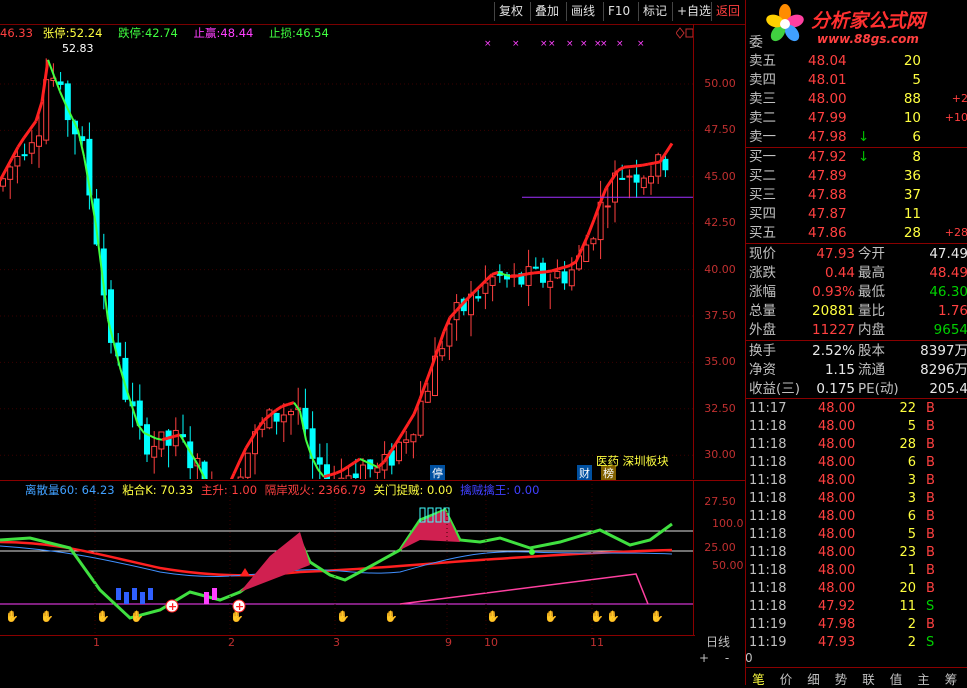  Describe the element at coordinates (868, 678) in the screenshot. I see `bottom-tab: 联` at that location.